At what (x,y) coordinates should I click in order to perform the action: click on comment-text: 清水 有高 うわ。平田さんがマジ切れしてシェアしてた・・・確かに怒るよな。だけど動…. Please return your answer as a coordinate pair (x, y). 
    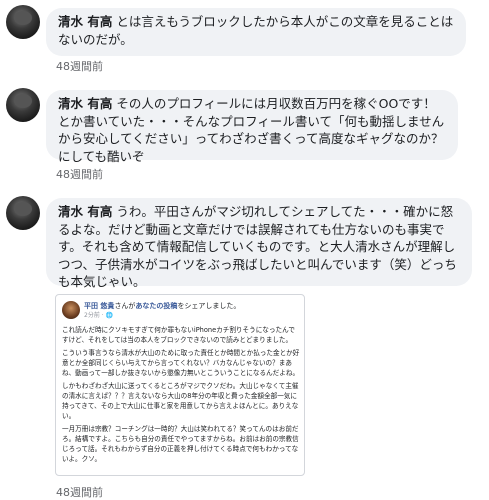
    Looking at the image, I should click on (259, 247).